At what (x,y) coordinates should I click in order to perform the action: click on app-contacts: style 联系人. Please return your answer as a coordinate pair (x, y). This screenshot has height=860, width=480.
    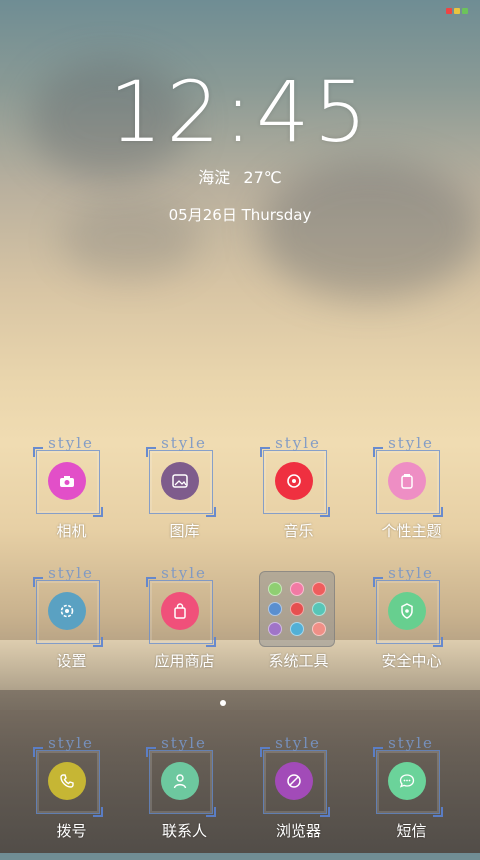
    Looking at the image, I should click on (184, 797).